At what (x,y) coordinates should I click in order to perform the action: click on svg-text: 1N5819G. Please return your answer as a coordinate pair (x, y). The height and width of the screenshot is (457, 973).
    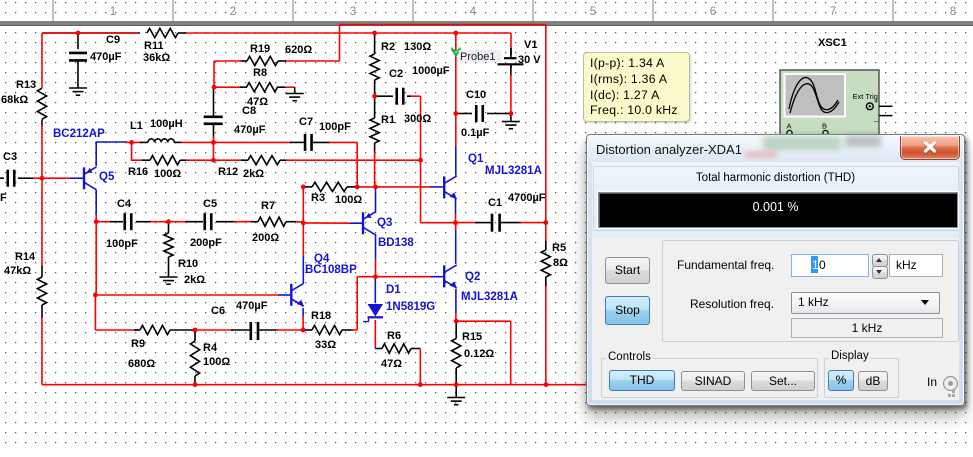
    Looking at the image, I should click on (410, 307).